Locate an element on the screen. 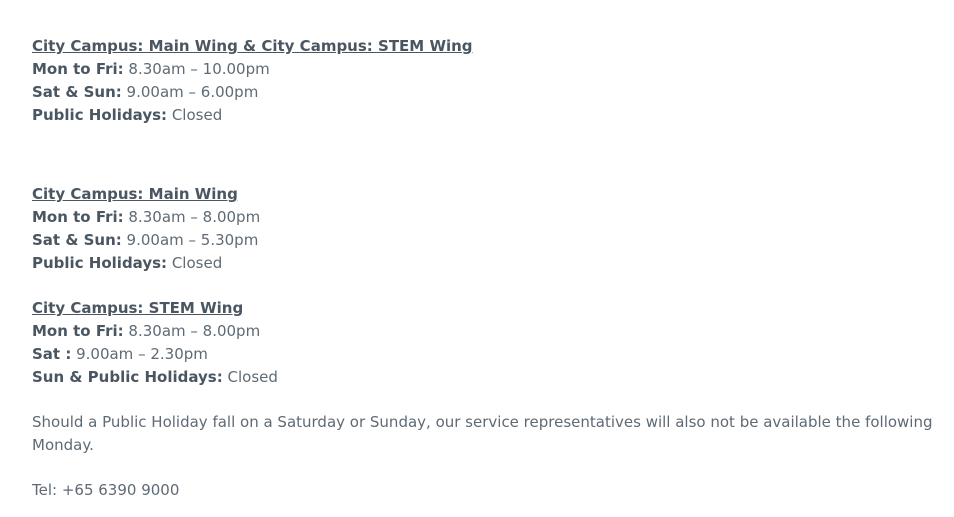  section-heading-link: City Campus: Main Wing is located at coordinates (484, 194).